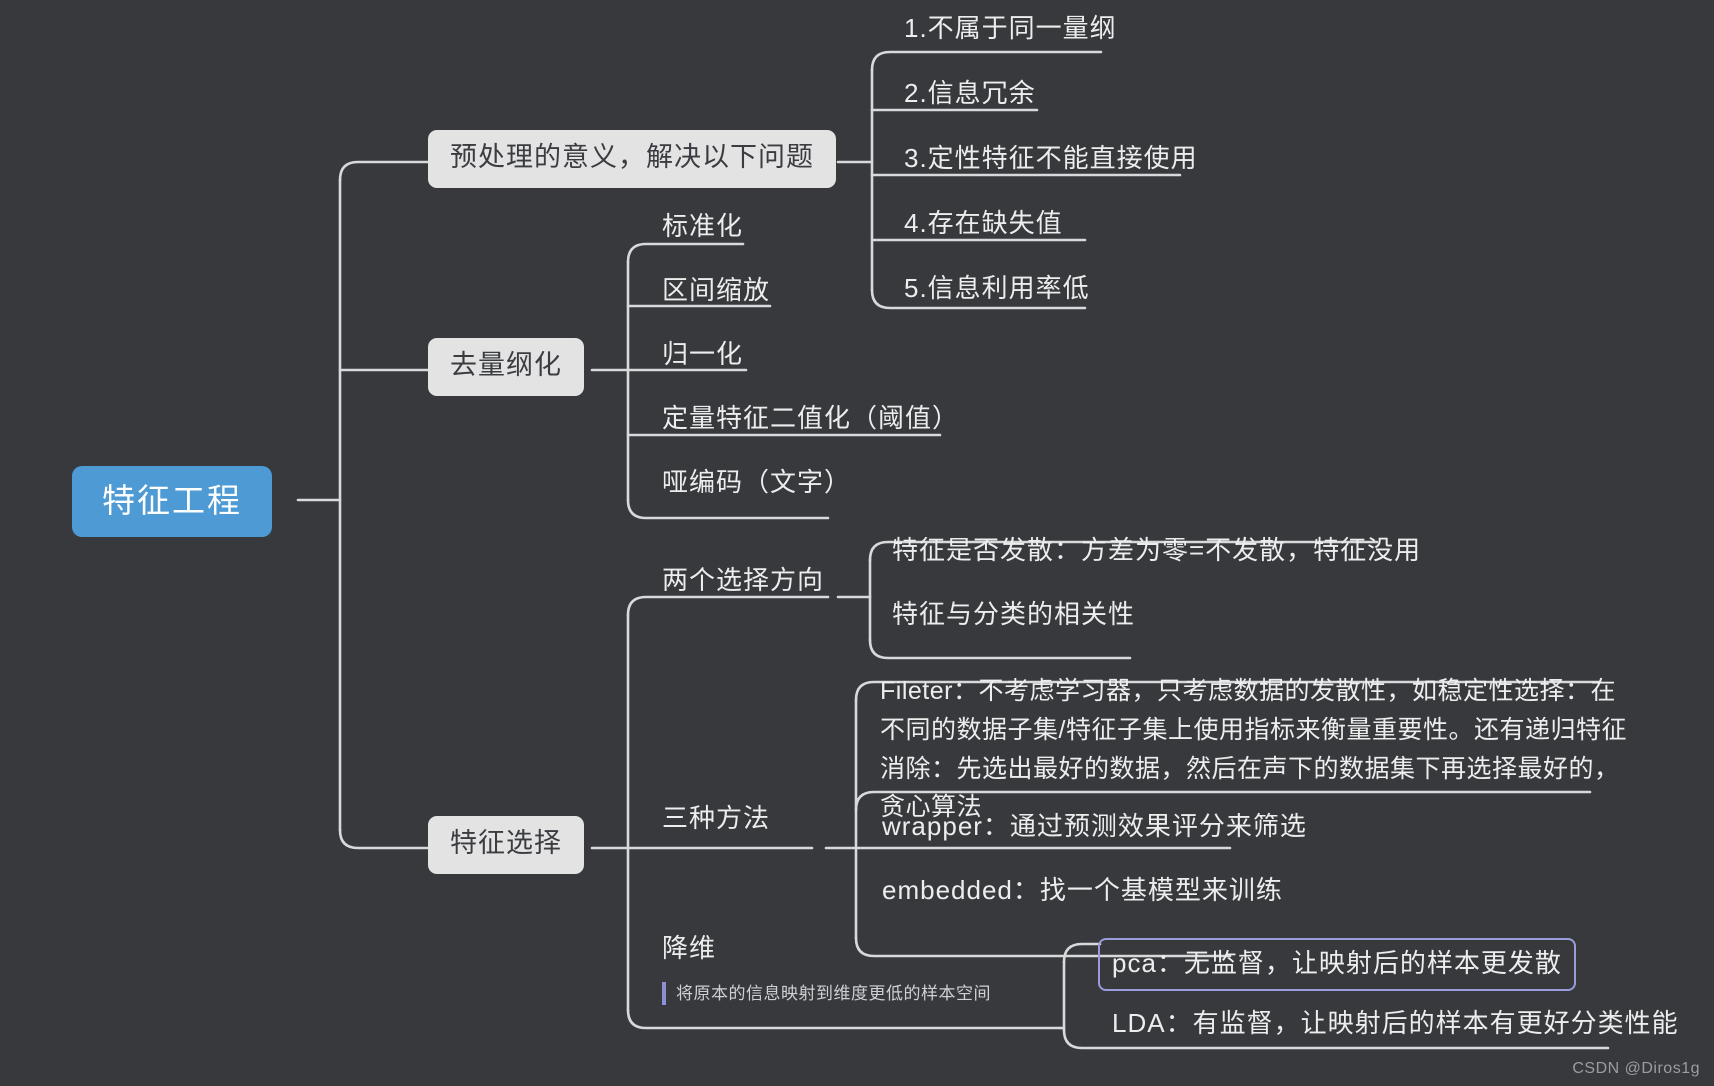 Image resolution: width=1714 pixels, height=1086 pixels. What do you see at coordinates (1053, 159) in the screenshot?
I see `leaf-preprocess-3: 3.定性特征不能直接使用` at bounding box center [1053, 159].